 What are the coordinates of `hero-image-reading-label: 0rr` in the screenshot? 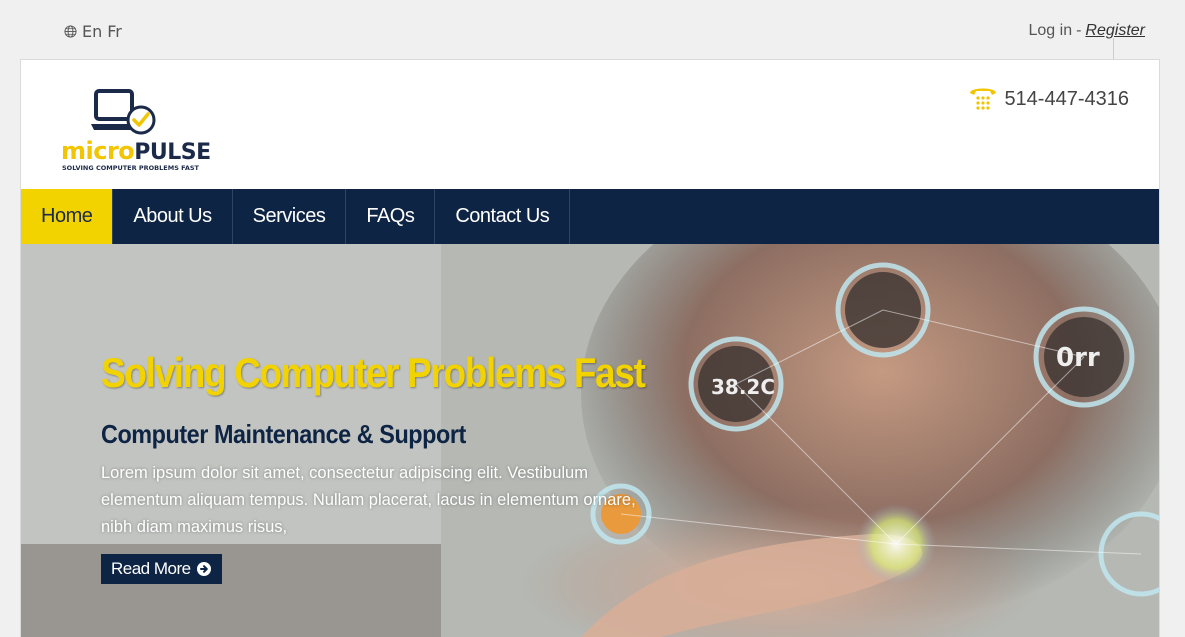 It's located at (1078, 358).